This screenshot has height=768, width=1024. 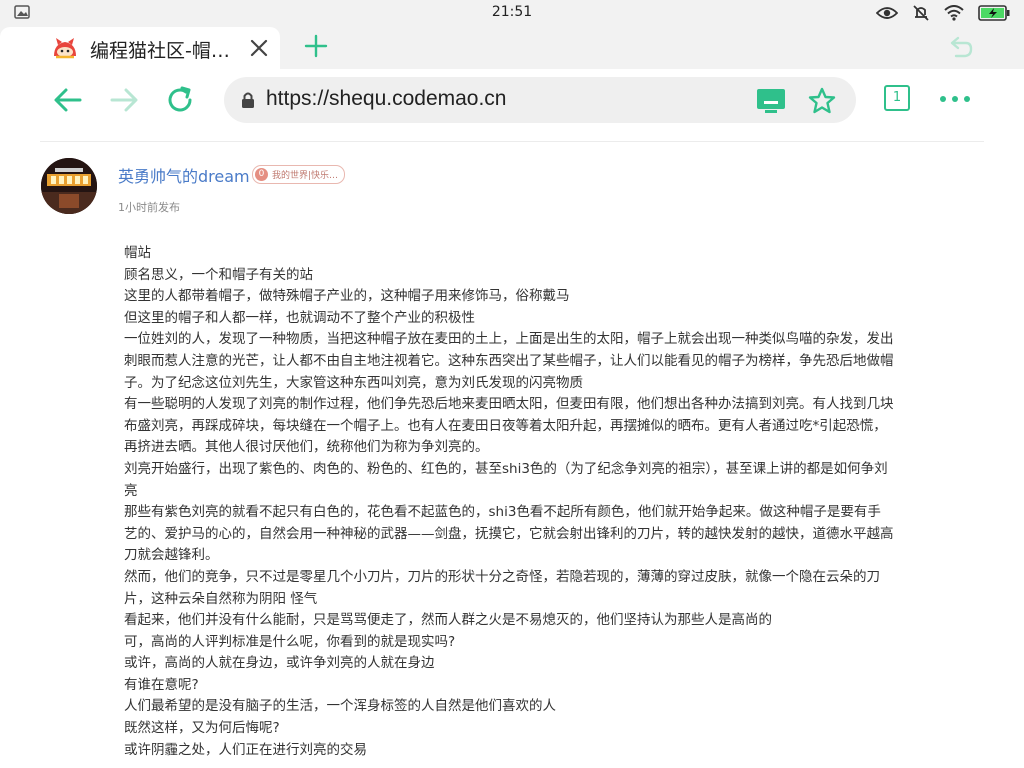 I want to click on status-time: 21:51, so click(x=512, y=12).